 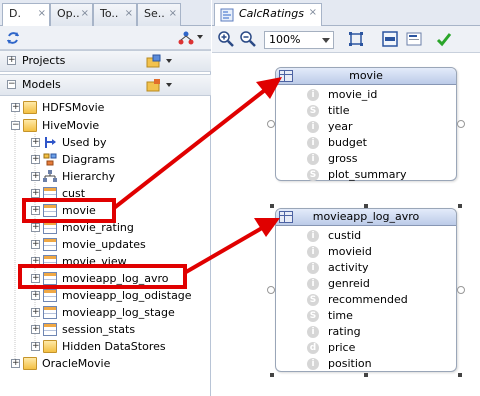 I want to click on arrow-avro-to-datastore, so click(x=232, y=246).